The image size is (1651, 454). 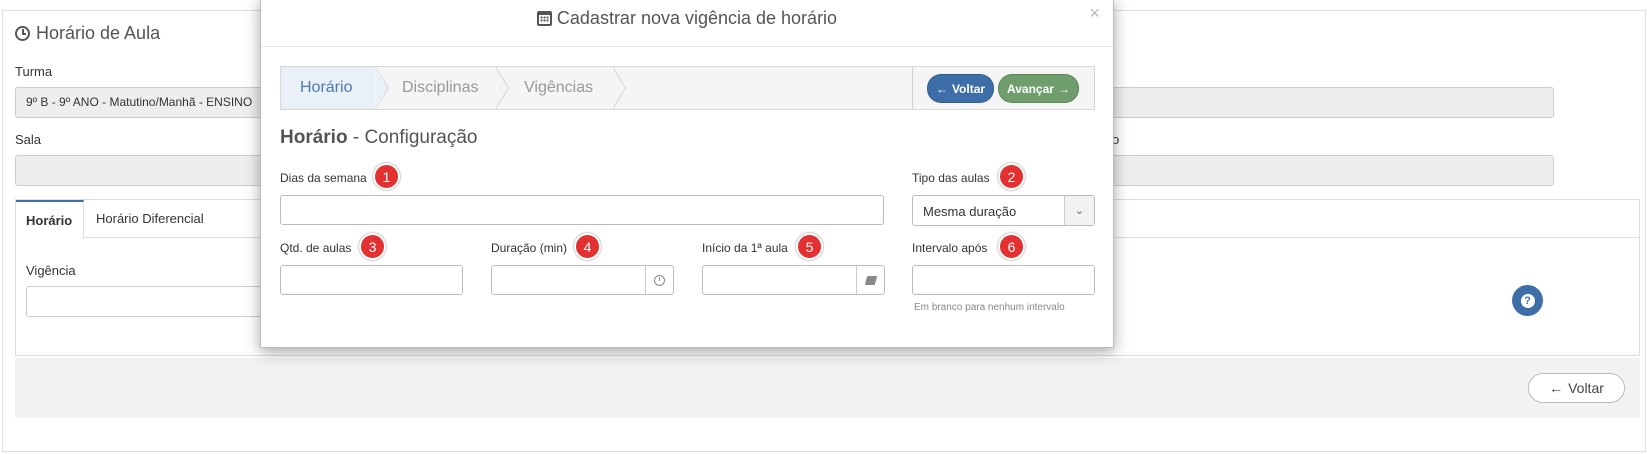 I want to click on turma-right-field, so click(x=1332, y=102).